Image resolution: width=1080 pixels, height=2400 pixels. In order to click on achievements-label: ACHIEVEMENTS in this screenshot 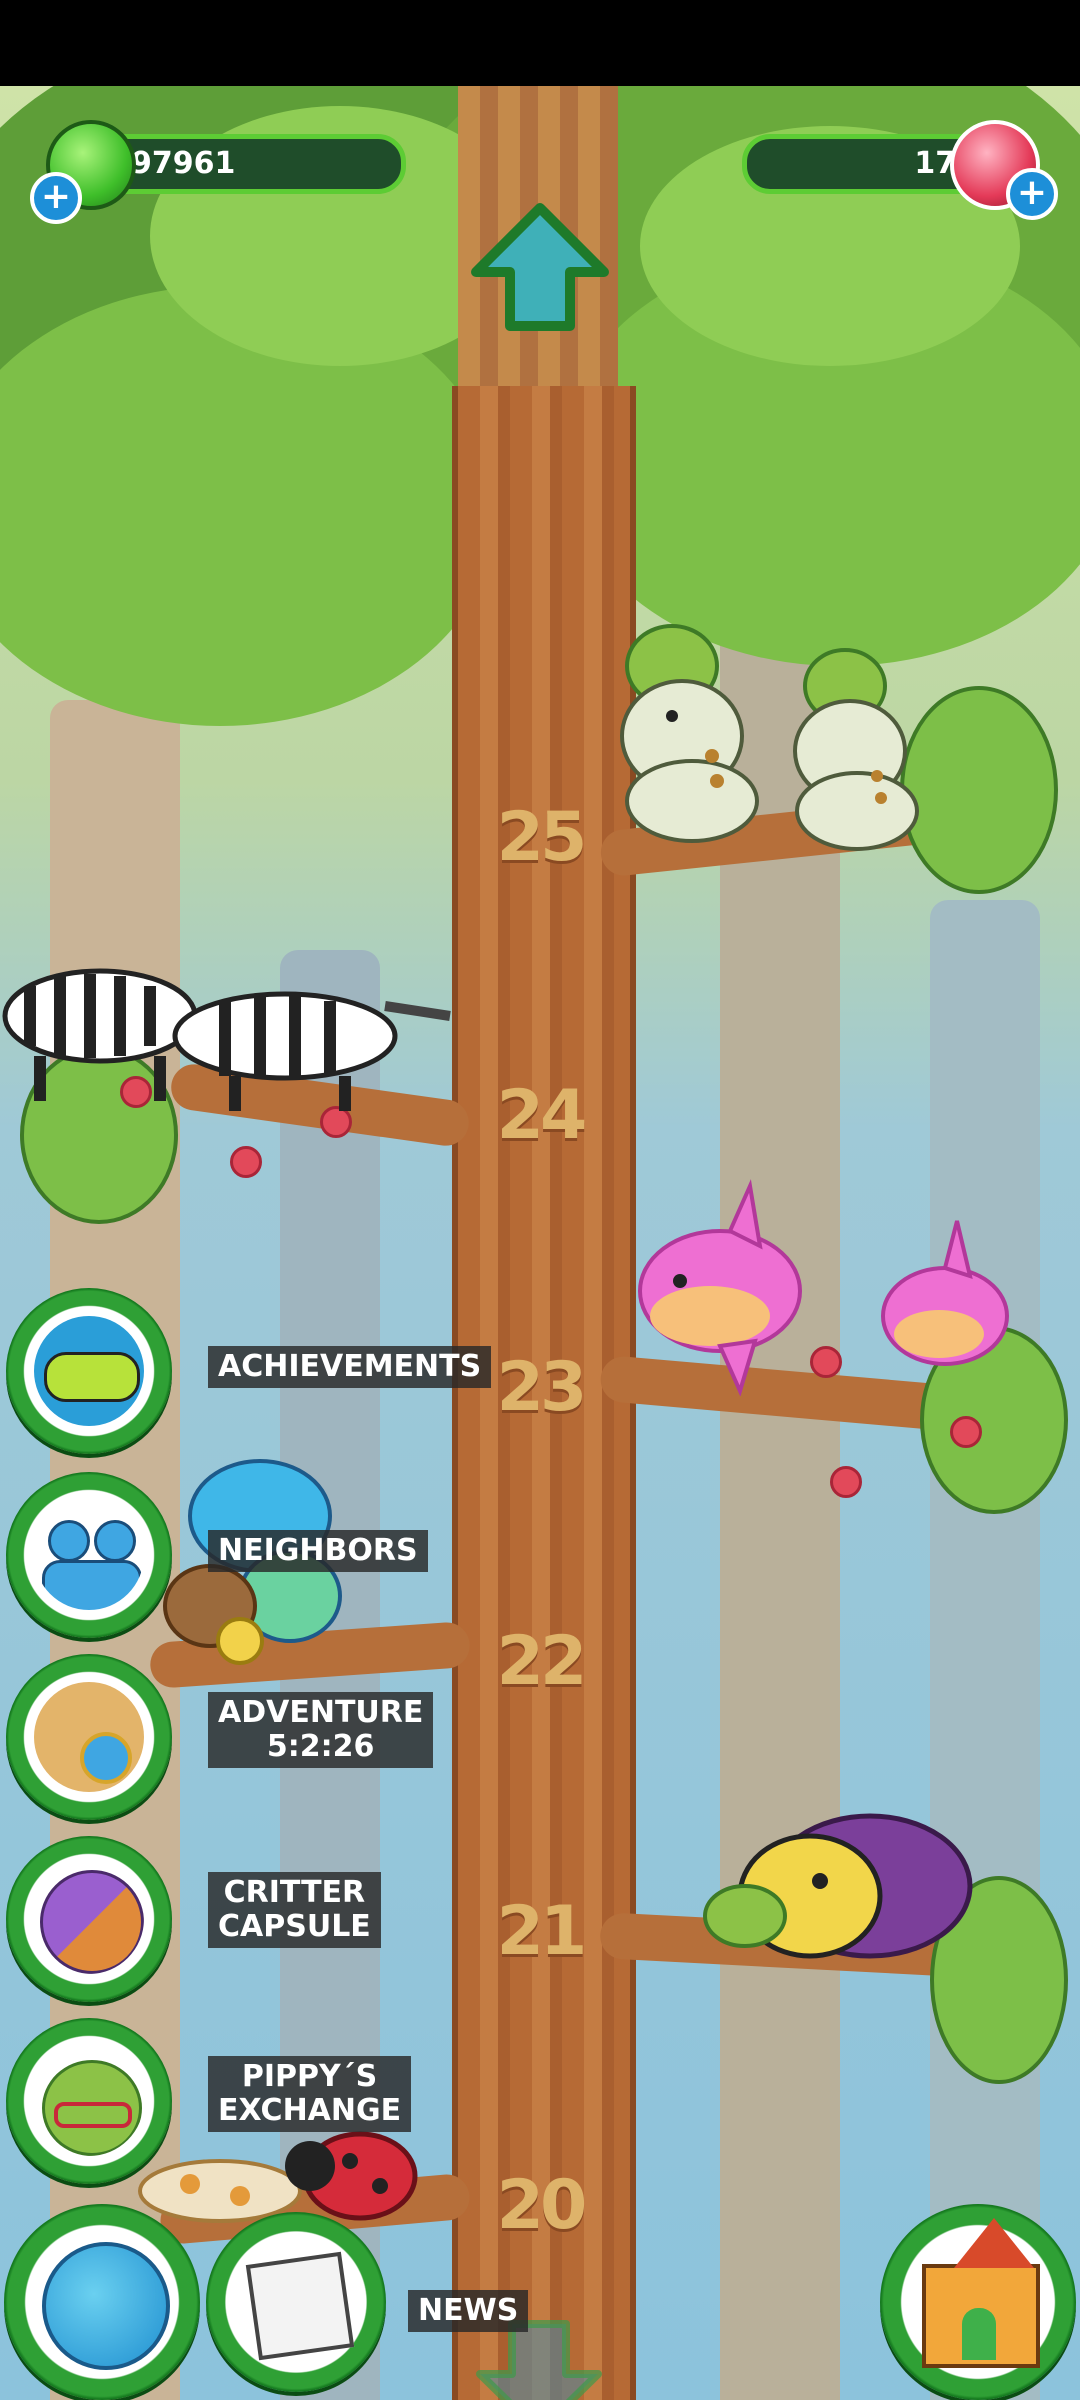, I will do `click(350, 1367)`.